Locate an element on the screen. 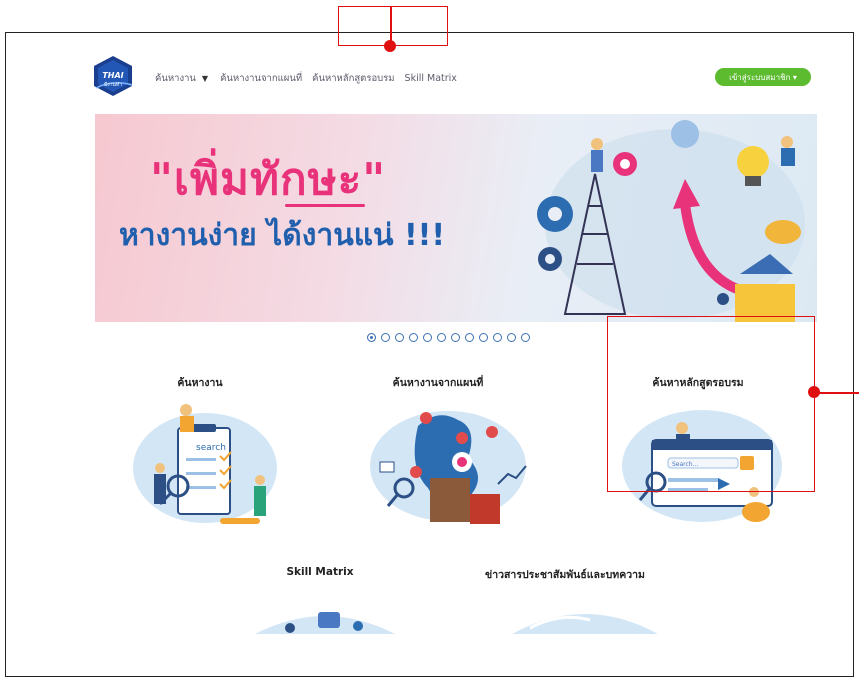 The height and width of the screenshot is (681, 859). member-login-button: เข้าสู่ระบบสมาชิก ▾ is located at coordinates (763, 77).